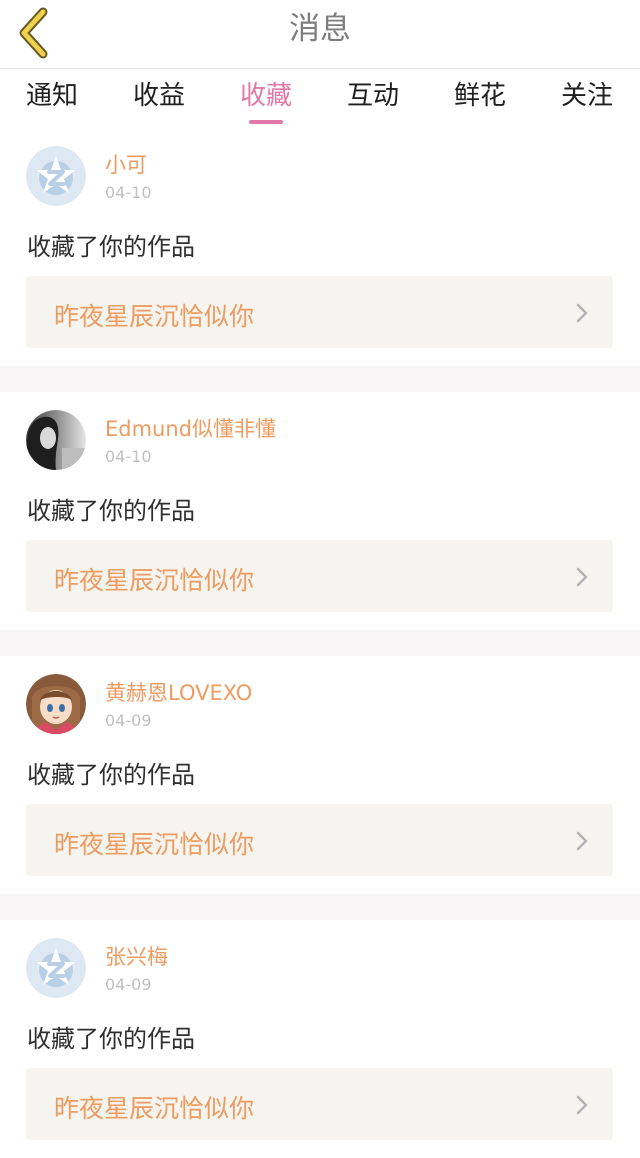 This screenshot has width=640, height=1158. I want to click on username: 黄赫恩LOVEXO, so click(178, 692).